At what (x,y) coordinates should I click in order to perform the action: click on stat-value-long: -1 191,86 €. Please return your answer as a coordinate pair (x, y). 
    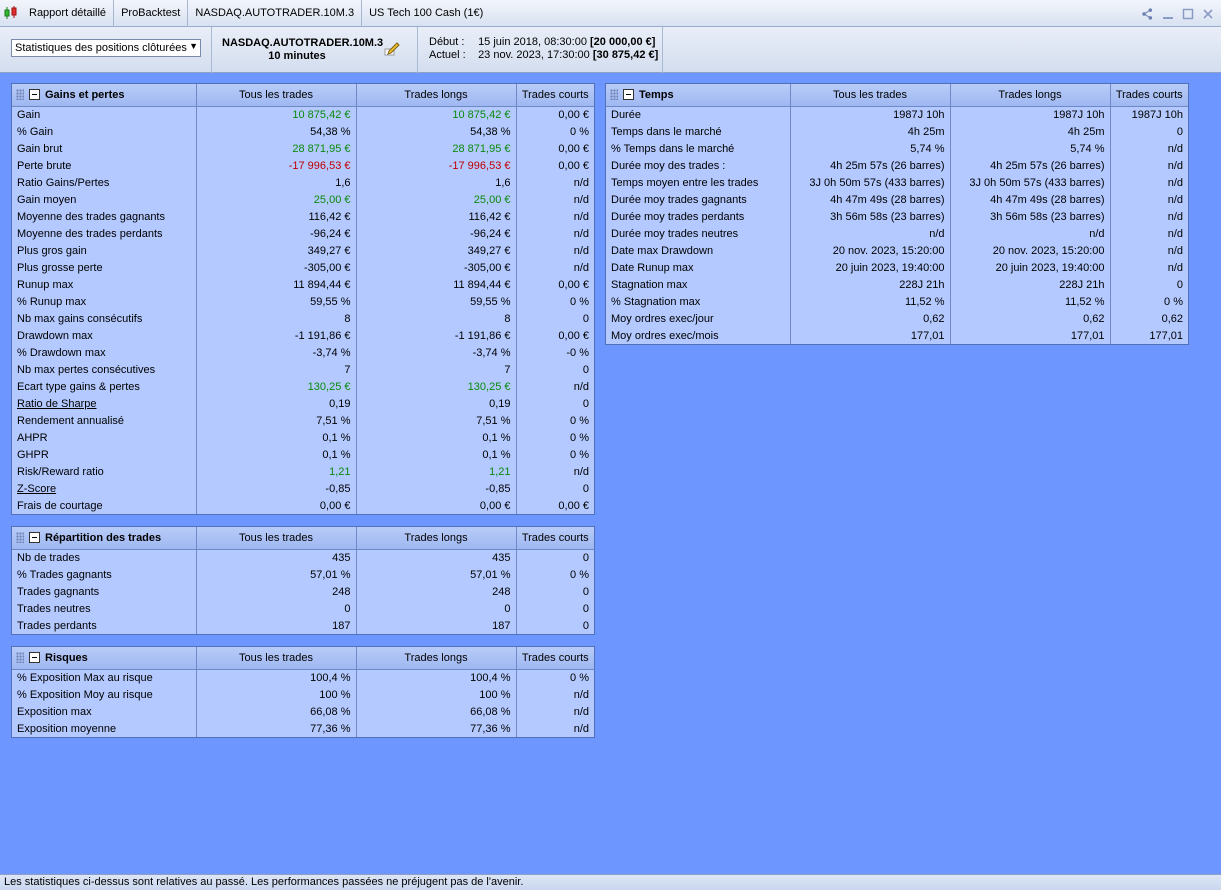
    Looking at the image, I should click on (436, 335).